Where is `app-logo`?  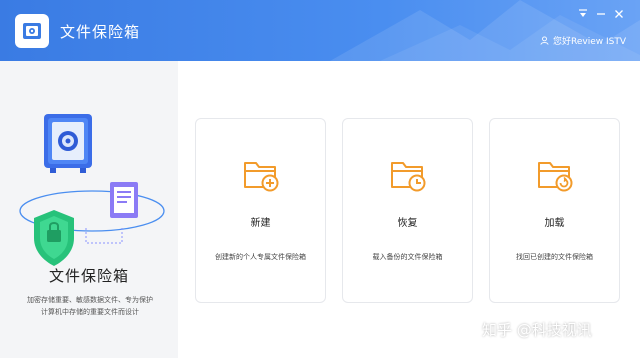
app-logo is located at coordinates (32, 31).